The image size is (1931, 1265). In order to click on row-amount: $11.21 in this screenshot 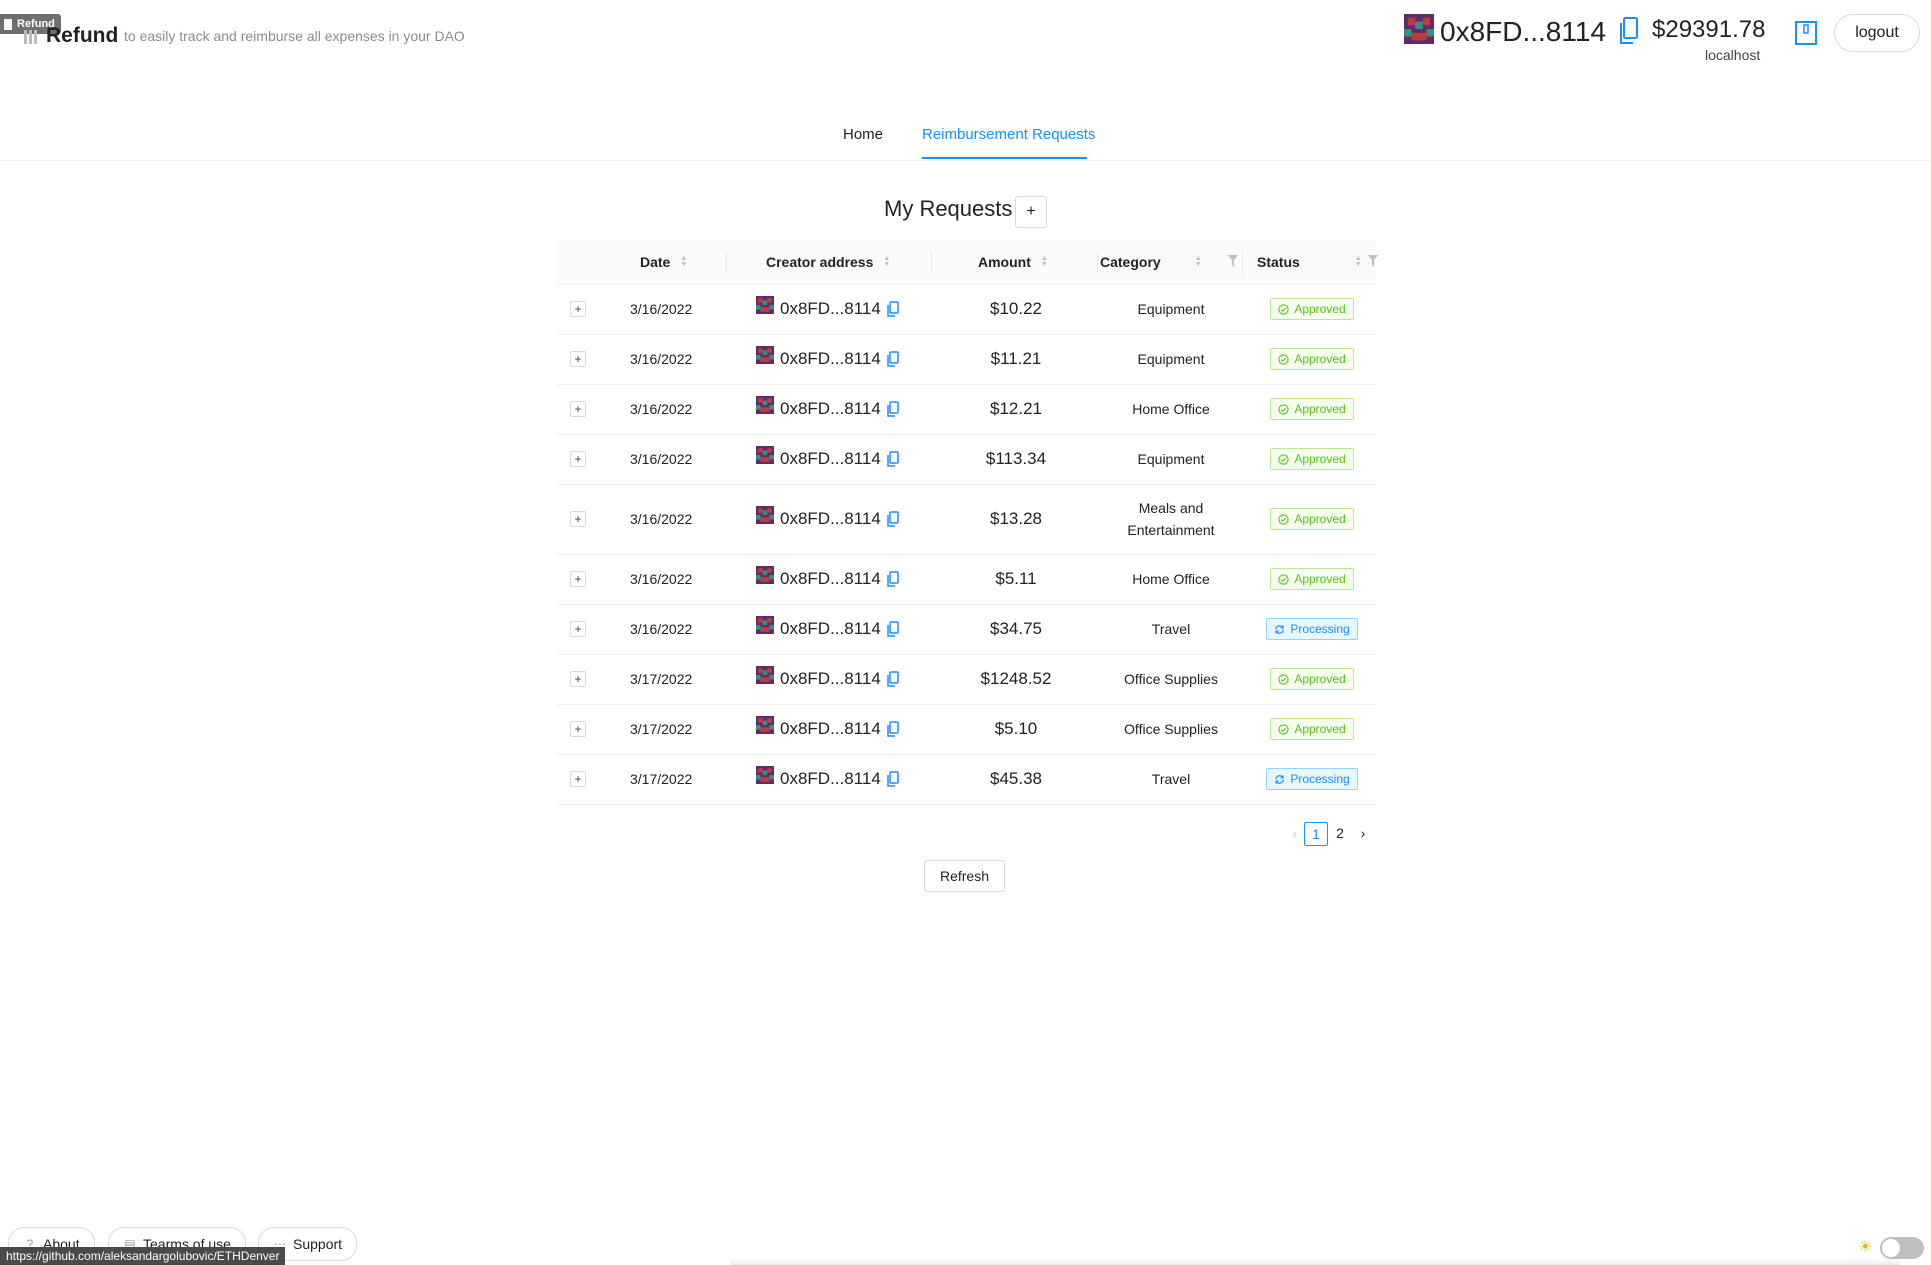, I will do `click(1016, 358)`.